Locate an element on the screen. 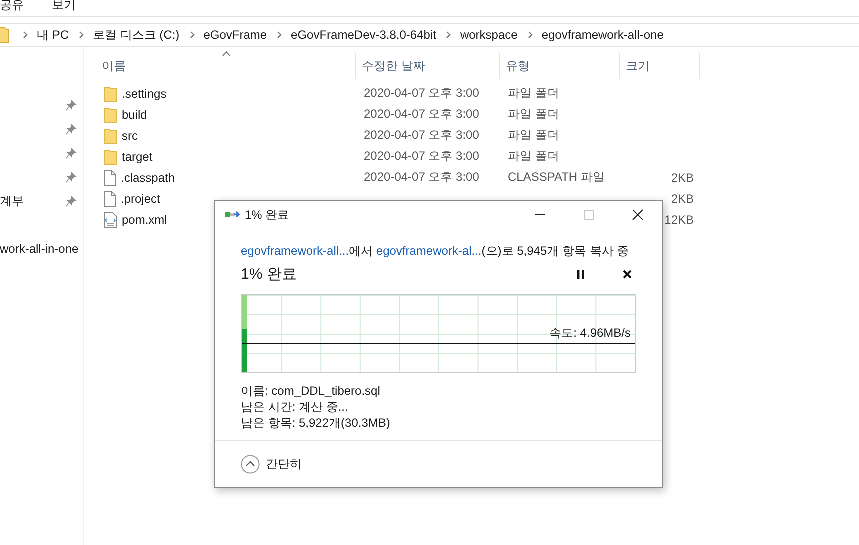 The width and height of the screenshot is (859, 545). file-name: .classpath is located at coordinates (148, 177).